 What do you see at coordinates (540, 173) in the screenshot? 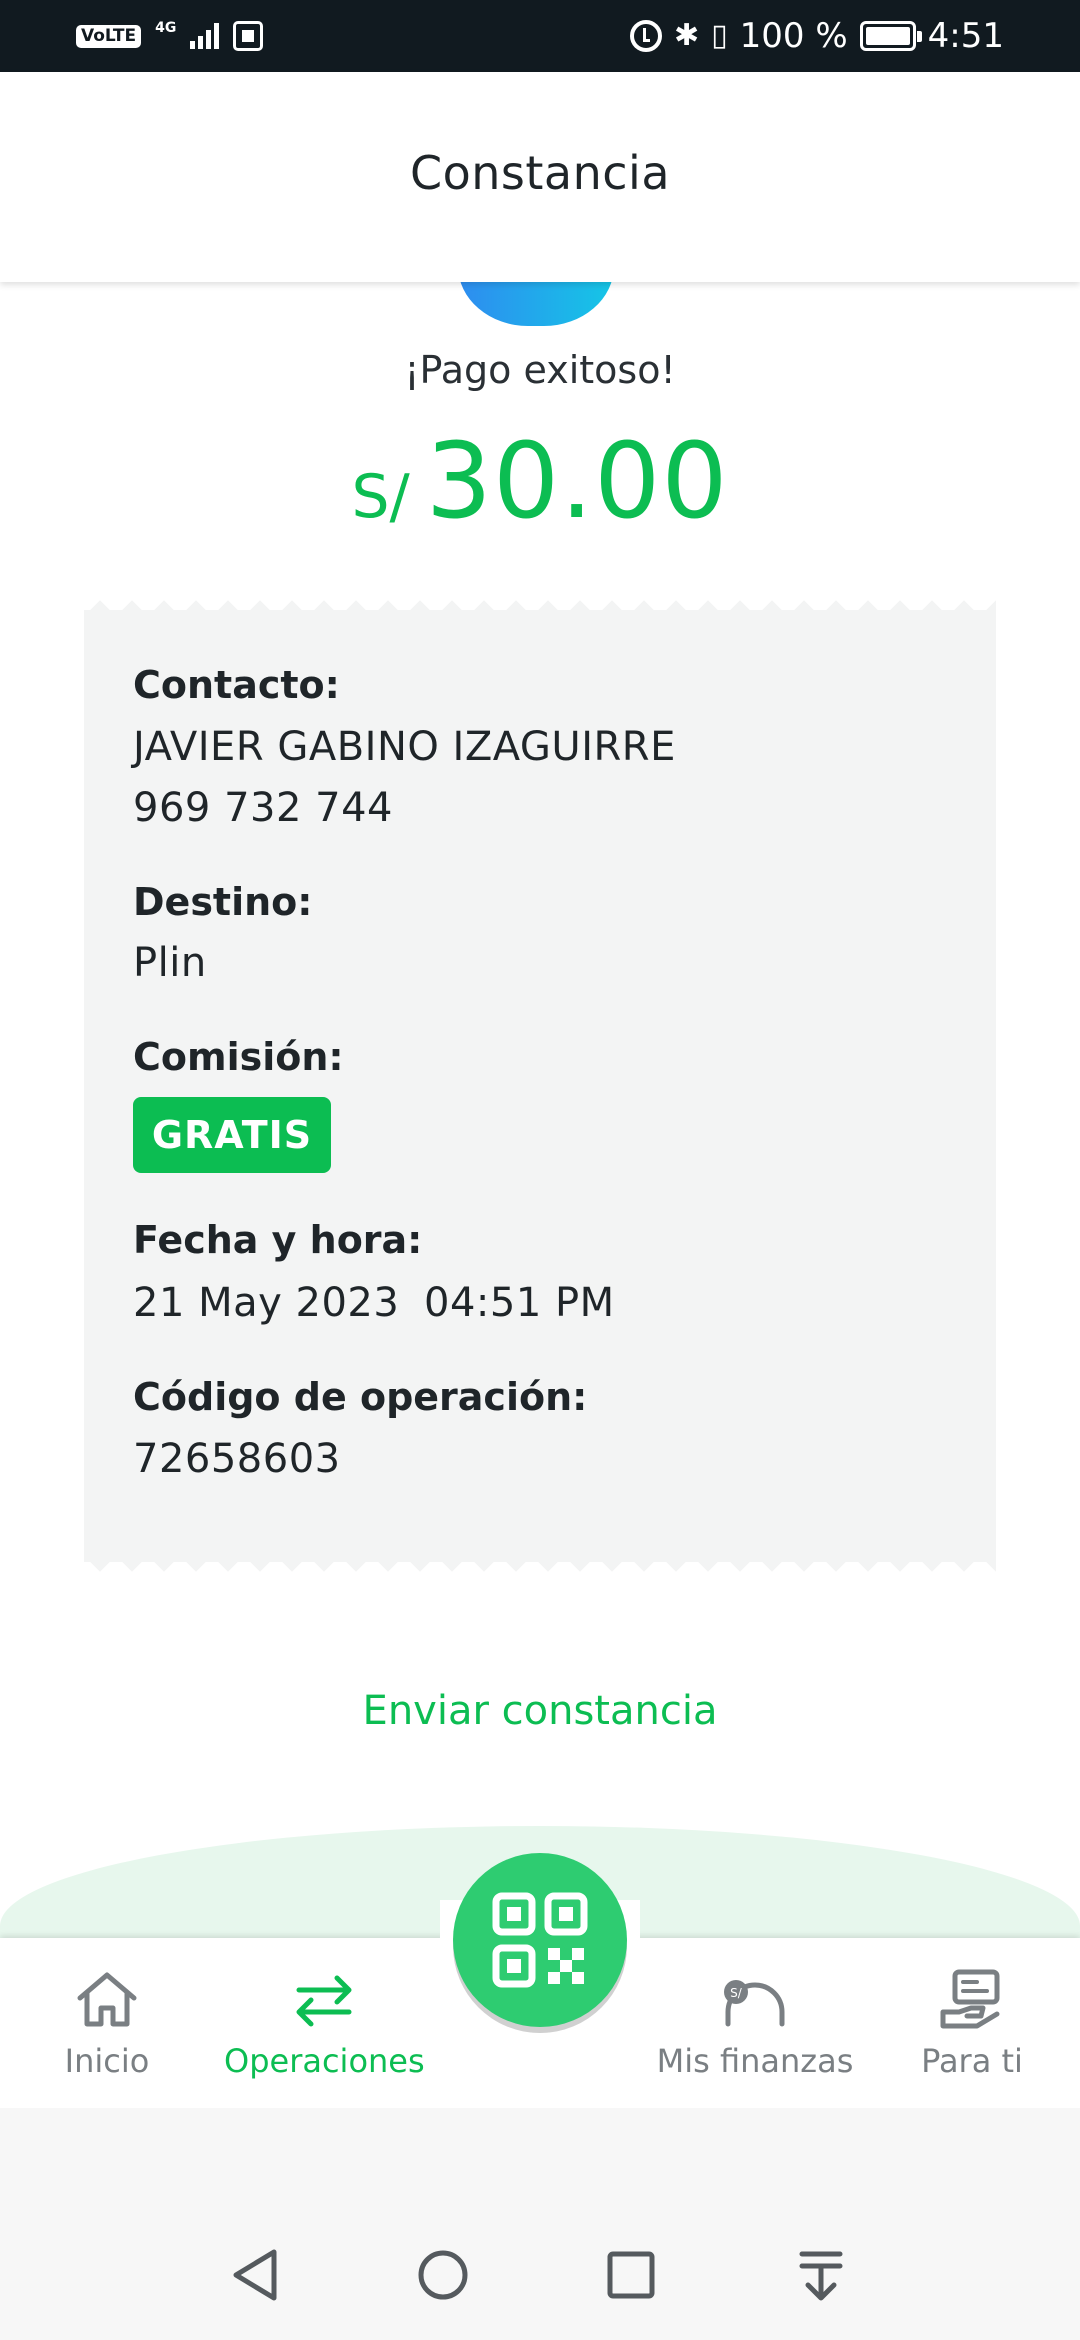
I see `page-title: Constancia` at bounding box center [540, 173].